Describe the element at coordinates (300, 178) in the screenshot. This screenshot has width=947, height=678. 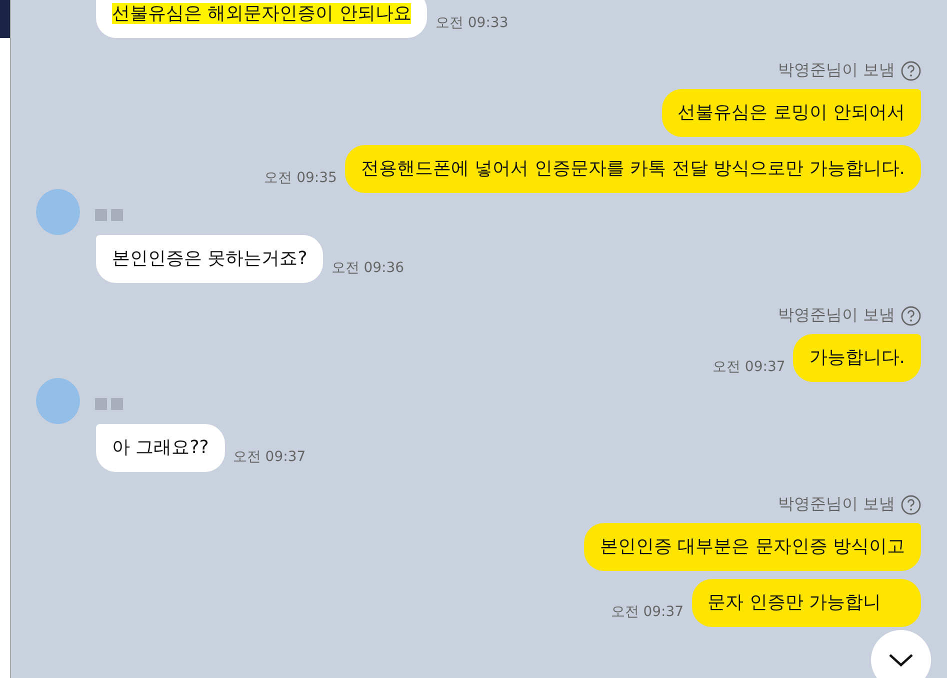
I see `timestamp: 오전 09:35` at that location.